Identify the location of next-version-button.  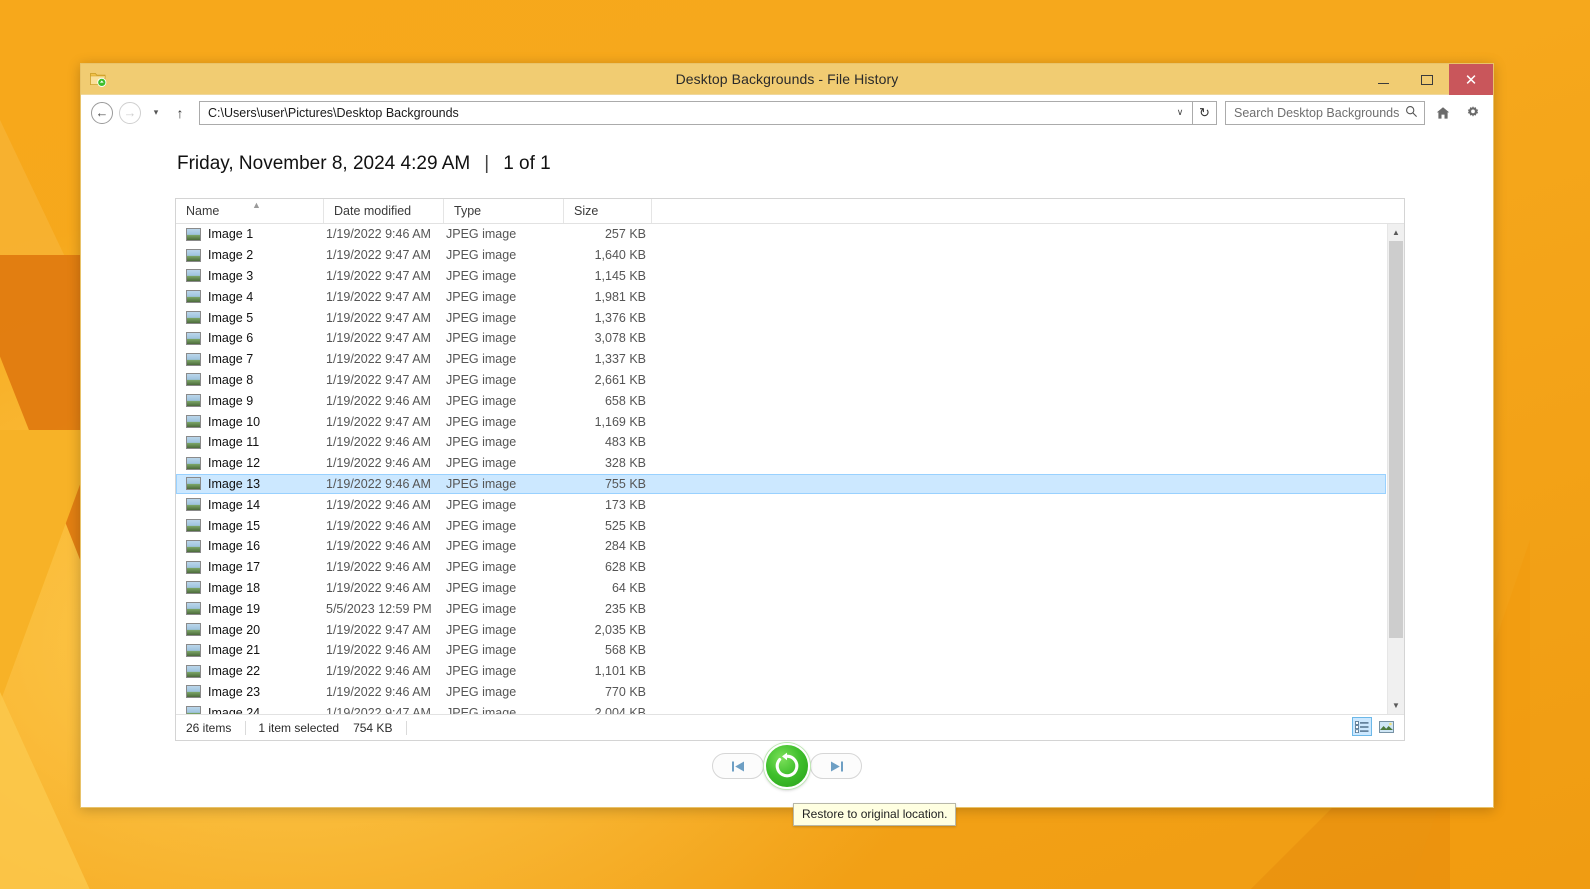
(836, 766).